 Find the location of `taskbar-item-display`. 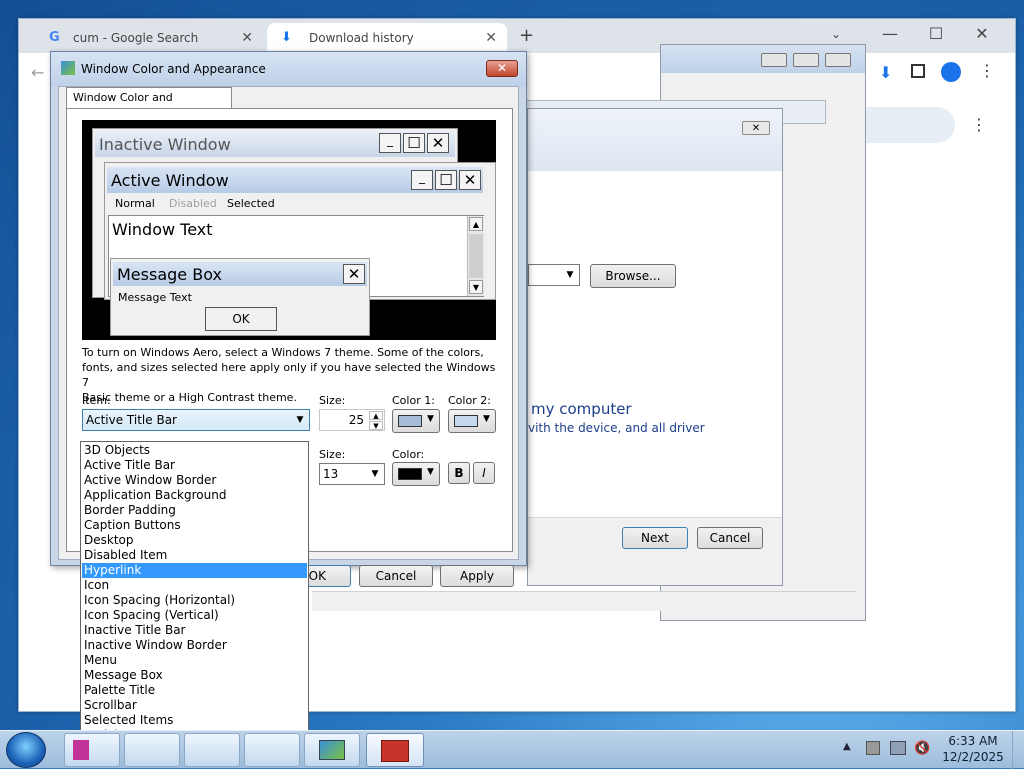

taskbar-item-display is located at coordinates (332, 750).